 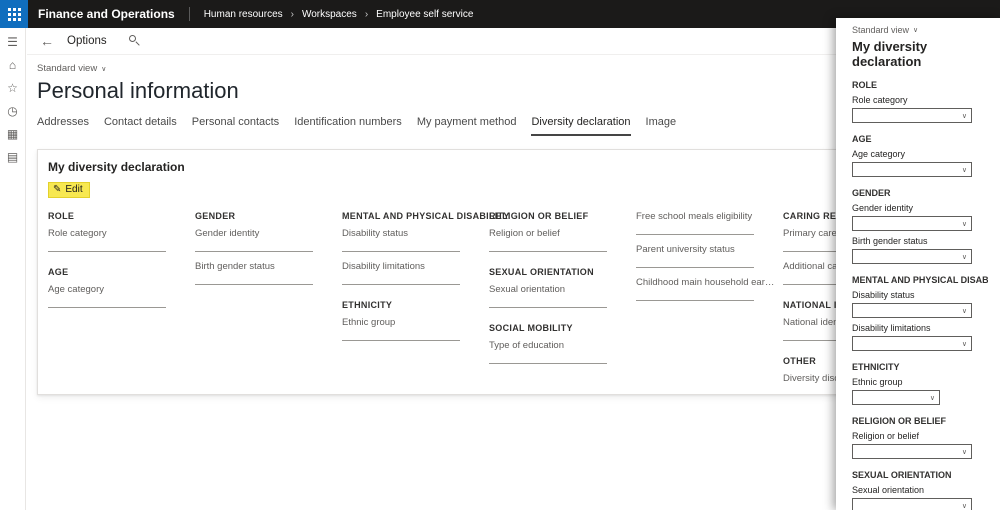 I want to click on field-disability-status: Disability status, so click(x=415, y=240).